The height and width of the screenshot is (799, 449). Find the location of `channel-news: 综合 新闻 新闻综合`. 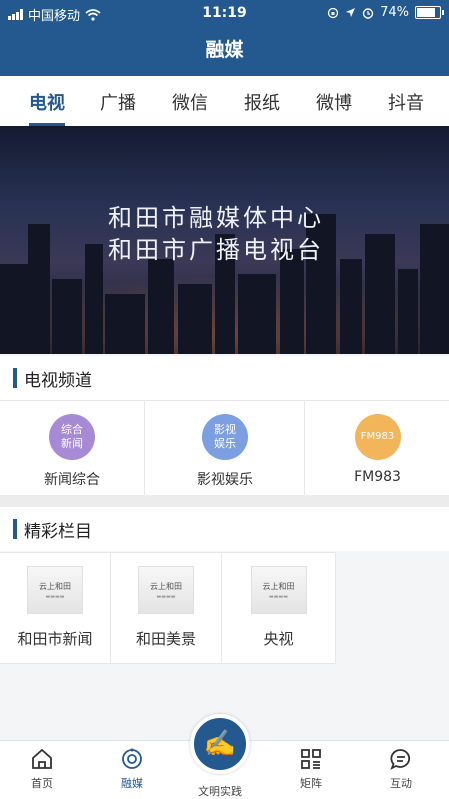

channel-news: 综合 新闻 新闻综合 is located at coordinates (72, 448).